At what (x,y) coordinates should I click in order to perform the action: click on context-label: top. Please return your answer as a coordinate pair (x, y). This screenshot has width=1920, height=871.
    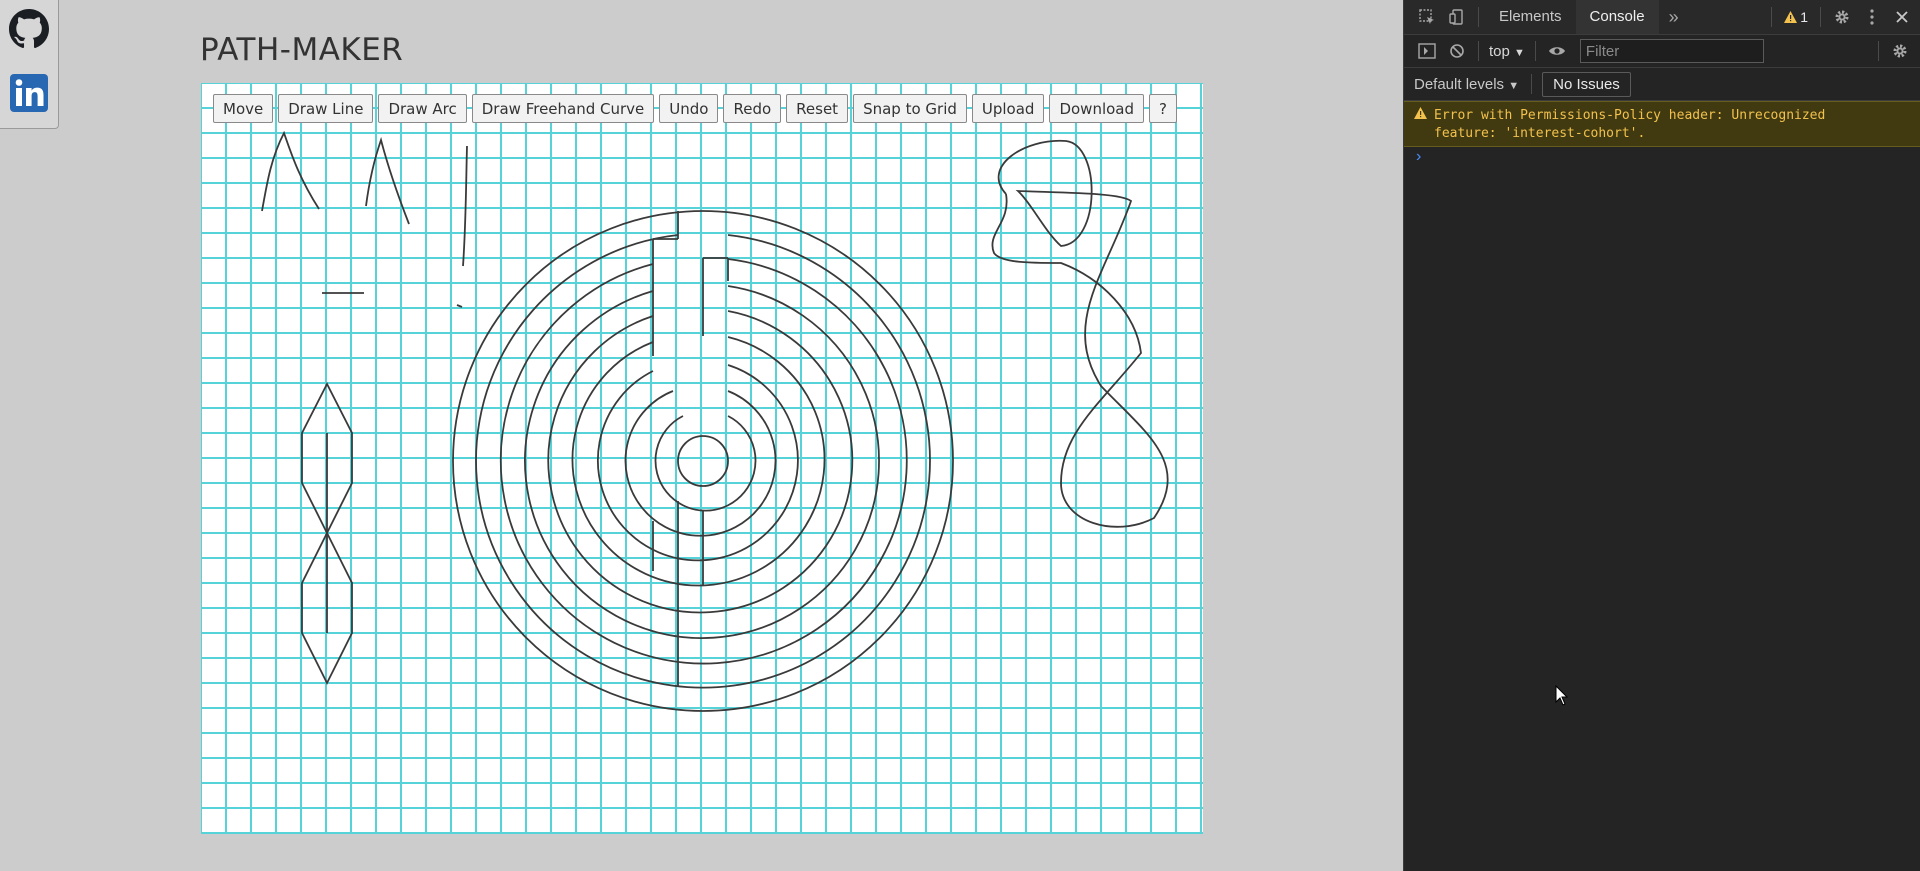
    Looking at the image, I should click on (1499, 51).